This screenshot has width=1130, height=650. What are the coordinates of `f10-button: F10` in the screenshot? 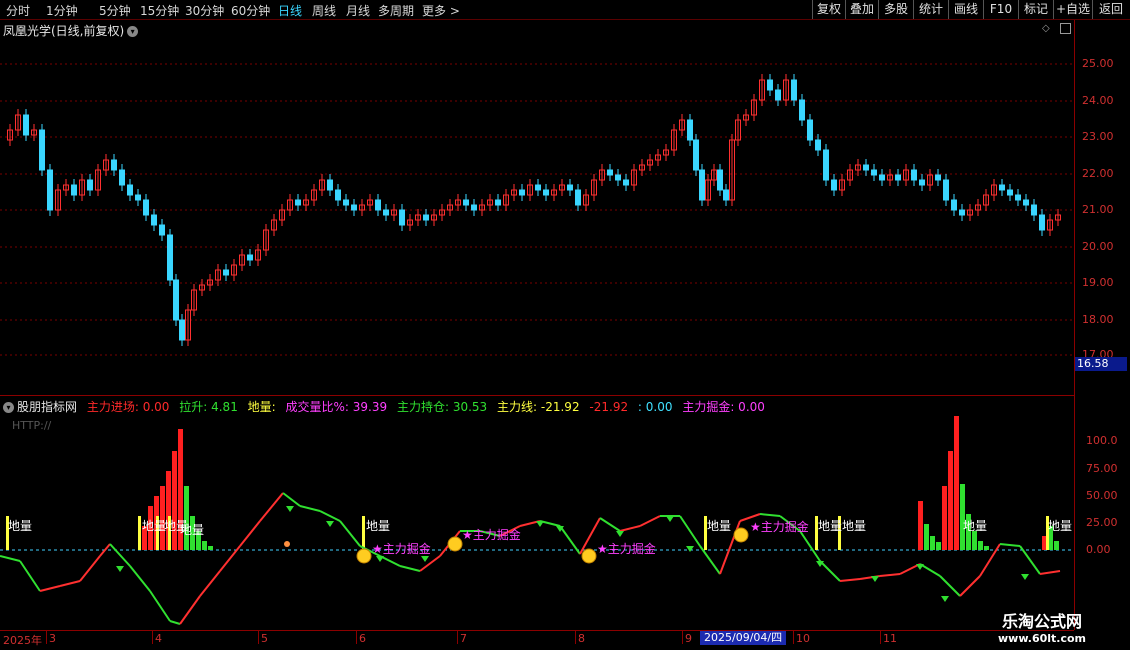 It's located at (1000, 9).